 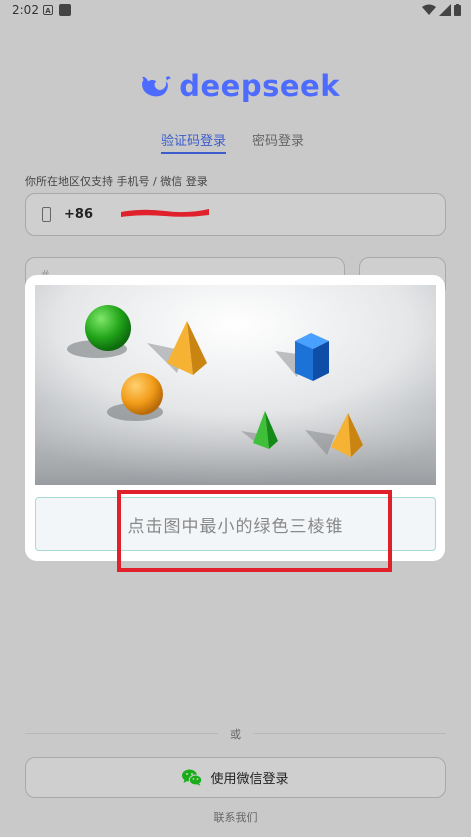 I want to click on status-bar: 2:02 A, so click(x=235, y=11).